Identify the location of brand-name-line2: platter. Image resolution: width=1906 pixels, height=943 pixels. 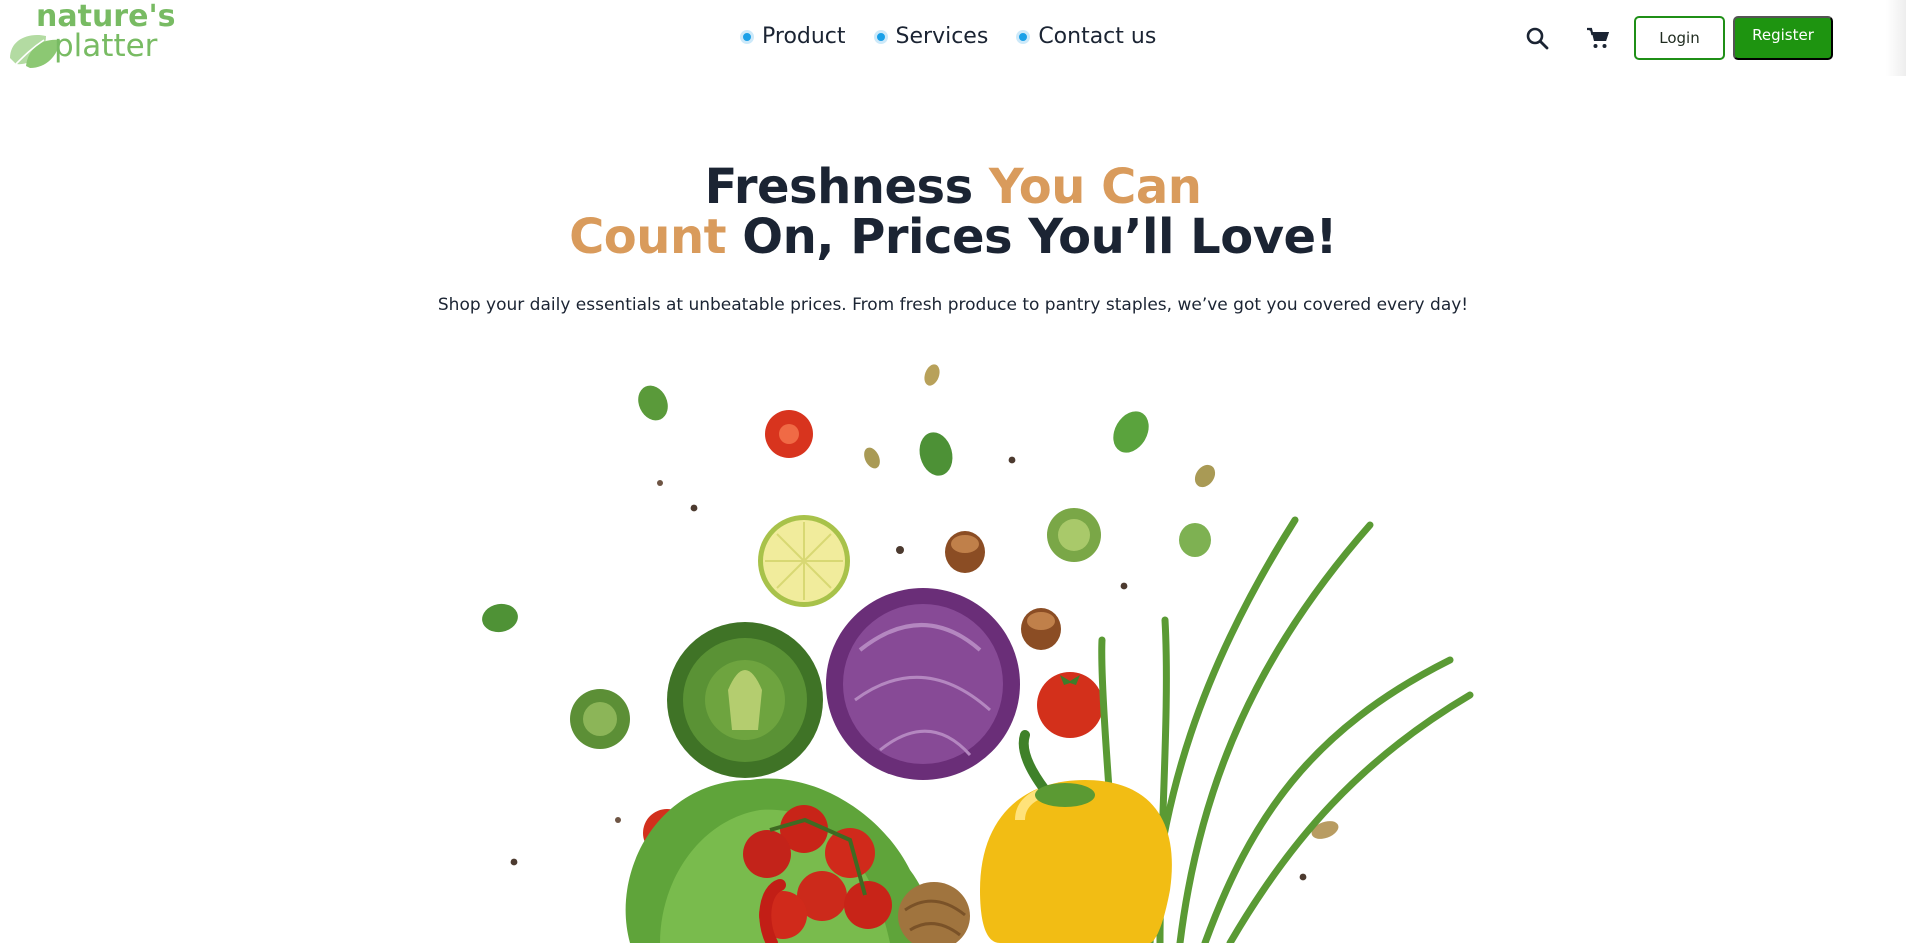
(106, 46).